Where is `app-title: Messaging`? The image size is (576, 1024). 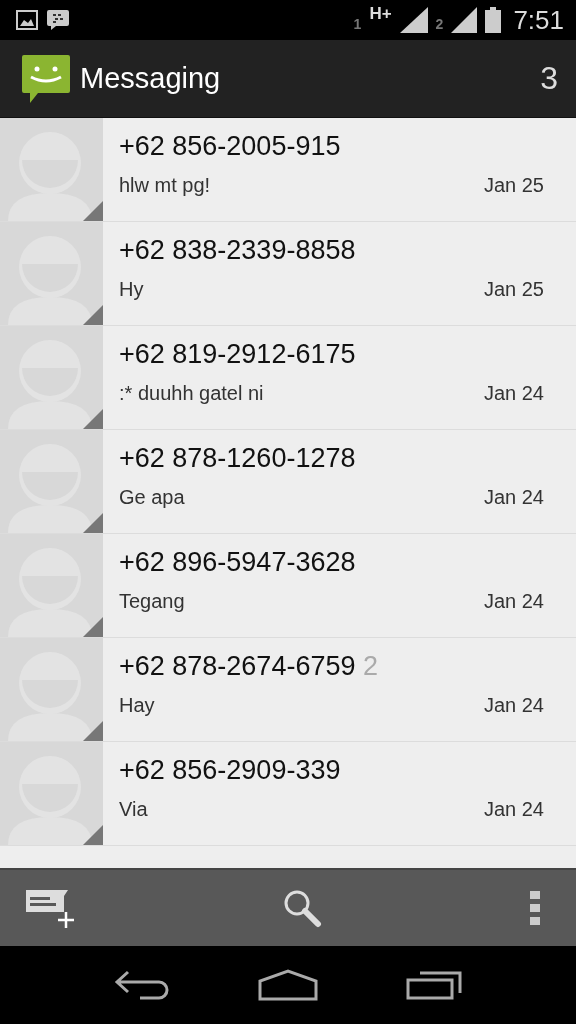
app-title: Messaging is located at coordinates (151, 78).